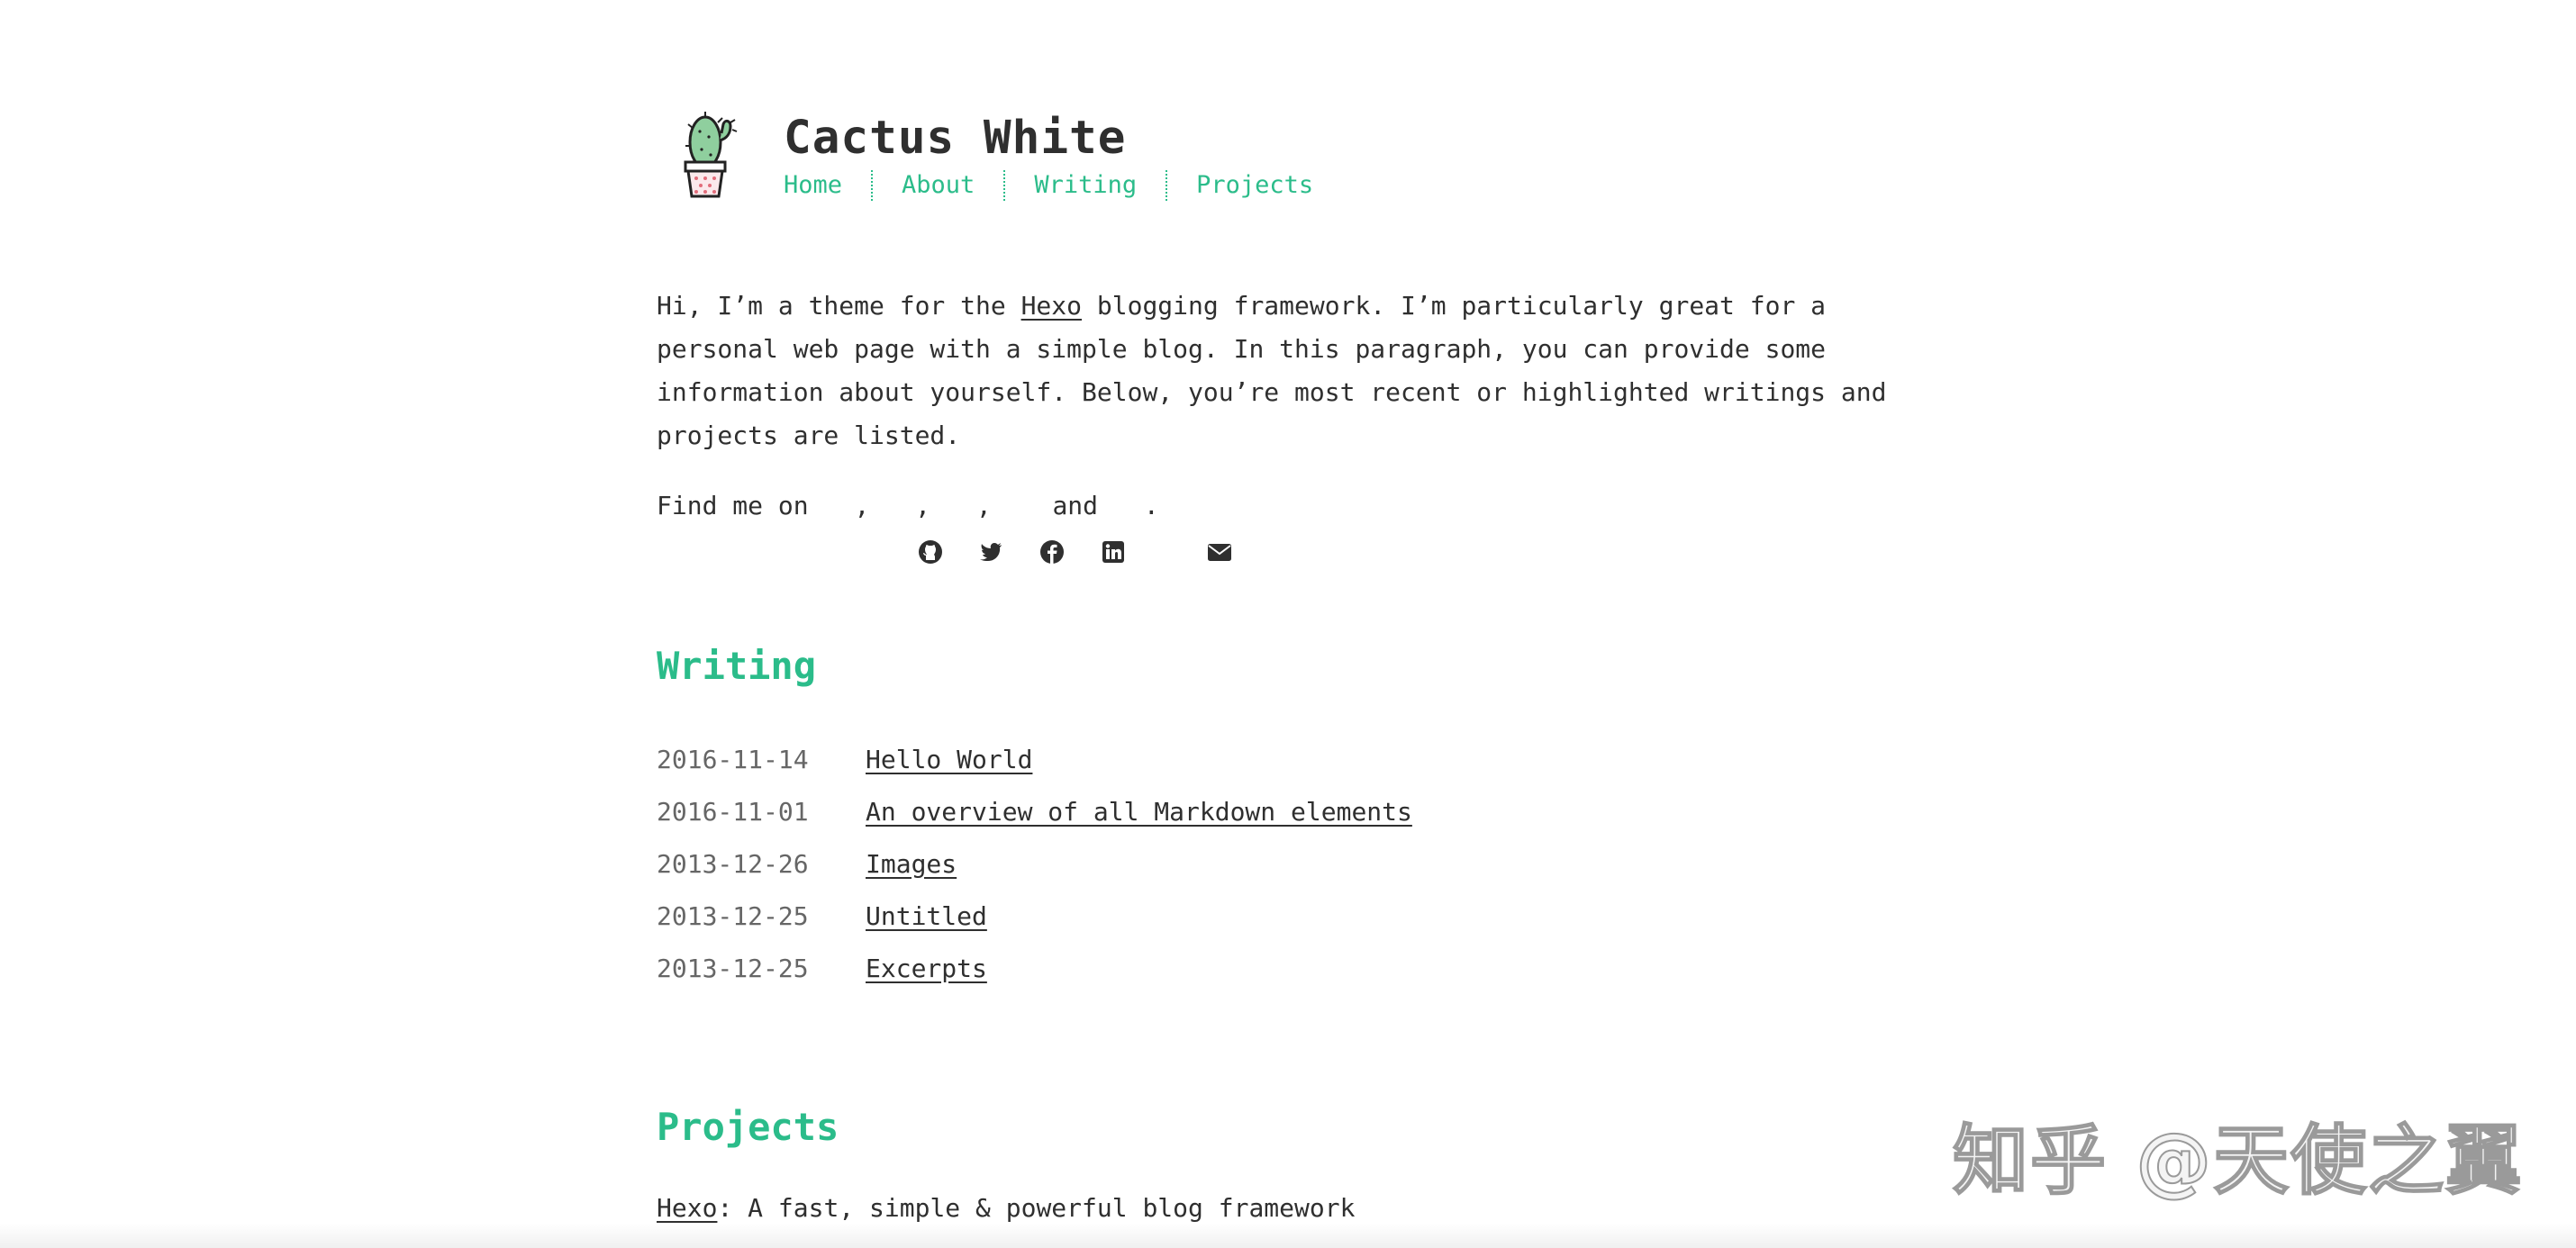 This screenshot has height=1248, width=2576. I want to click on post-date: 2013-12-26, so click(733, 863).